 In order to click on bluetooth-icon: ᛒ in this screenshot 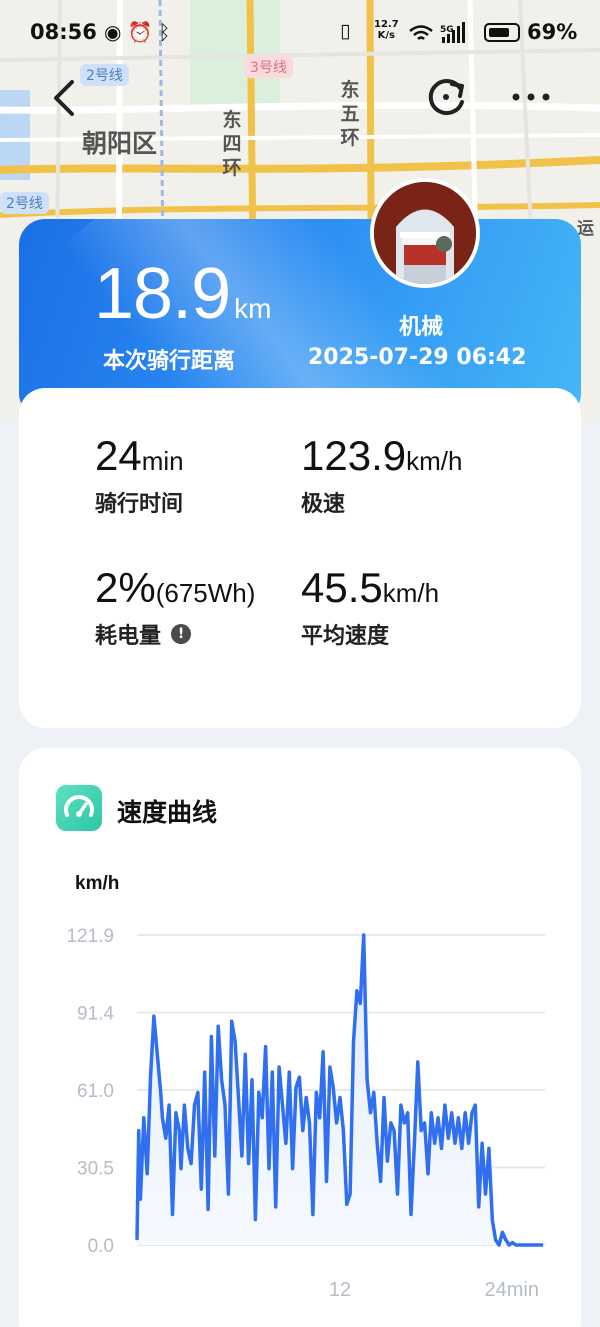, I will do `click(167, 32)`.